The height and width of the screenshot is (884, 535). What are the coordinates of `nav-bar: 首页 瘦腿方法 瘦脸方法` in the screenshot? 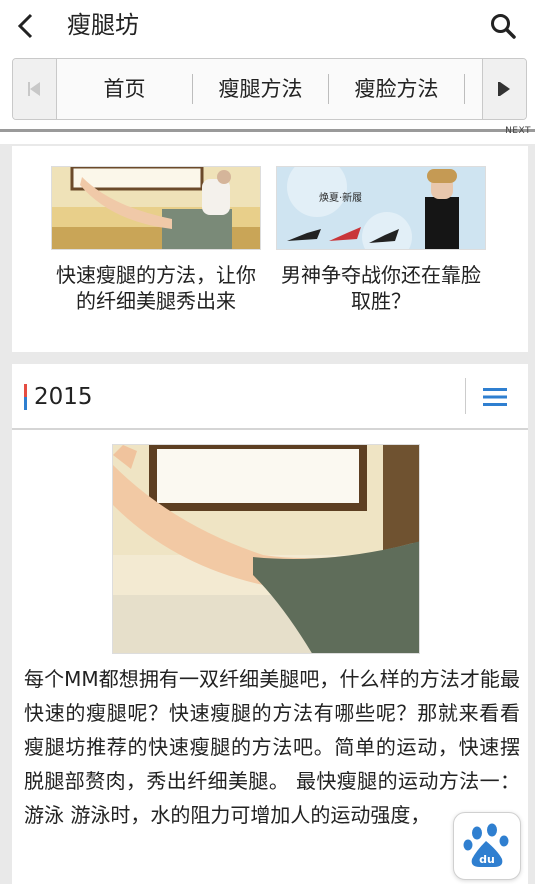 It's located at (269, 89).